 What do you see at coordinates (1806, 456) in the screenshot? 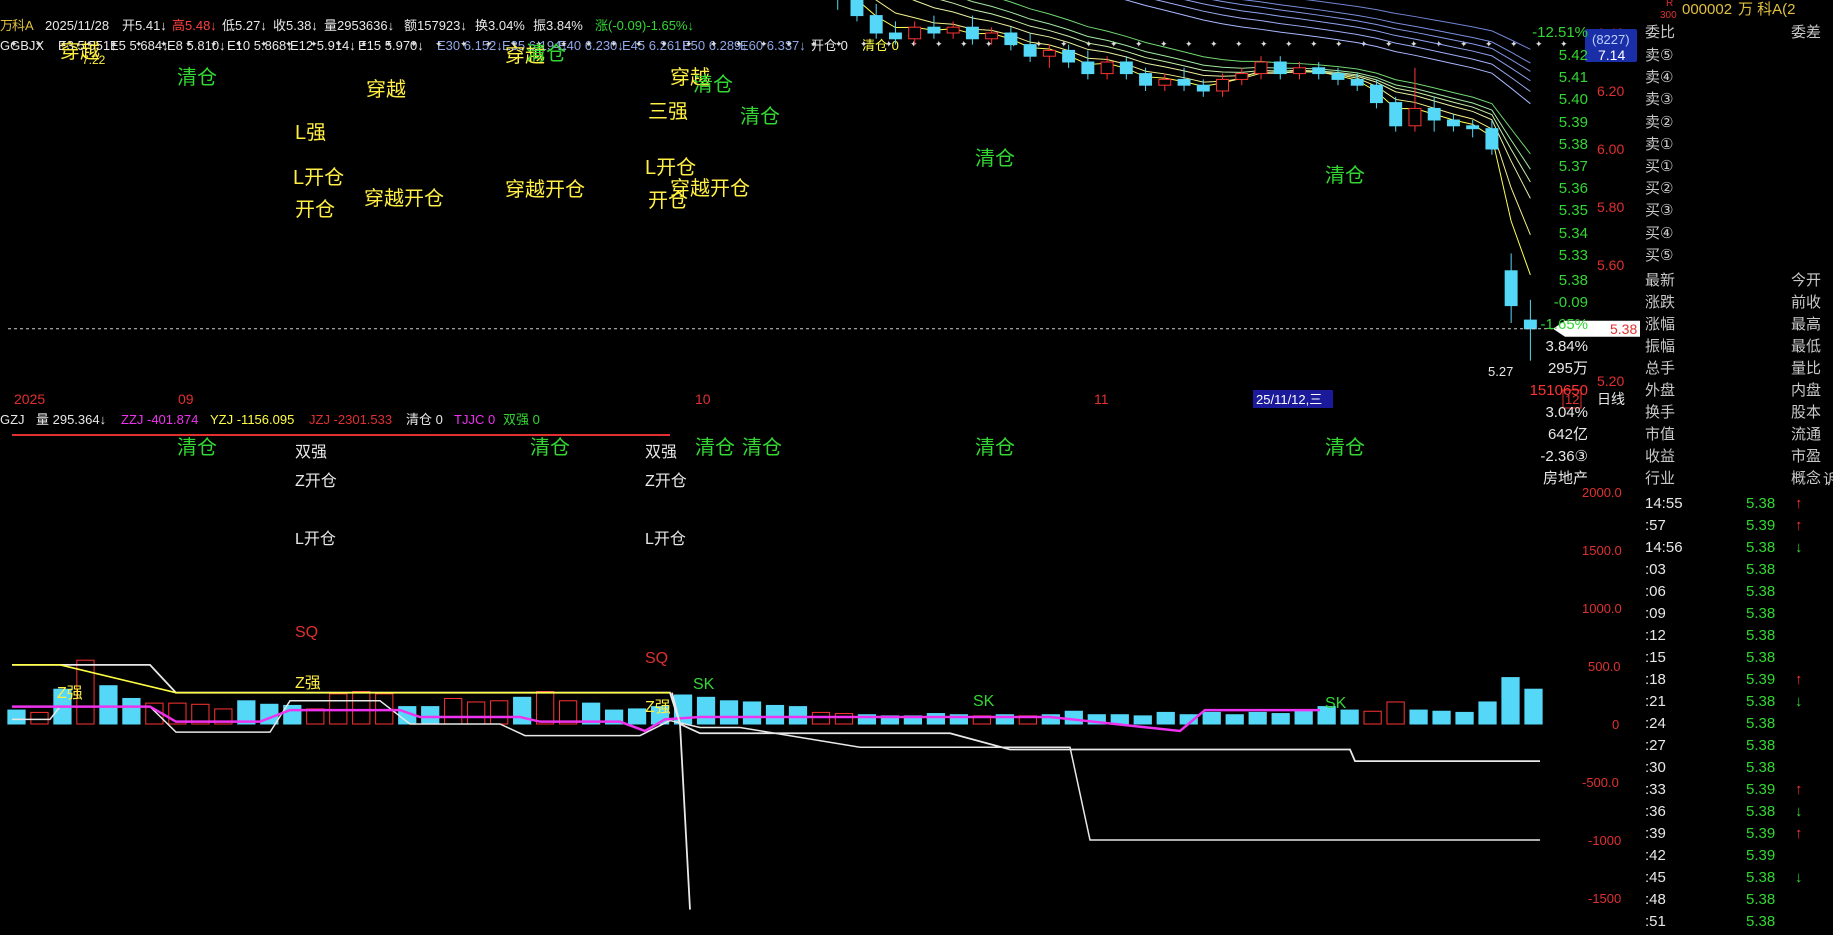
I see `stat-row-label2: 市盈` at bounding box center [1806, 456].